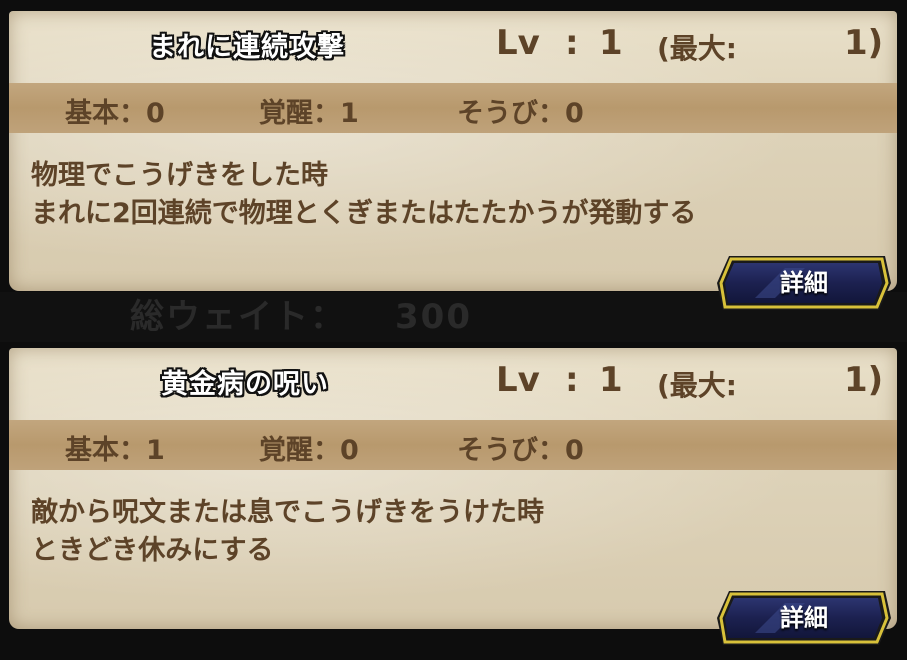  What do you see at coordinates (451, 195) in the screenshot?
I see `skill-description: 物理でこうげきをした時 まれに2回連続で物理とくぎまたはたたかうが発動する` at bounding box center [451, 195].